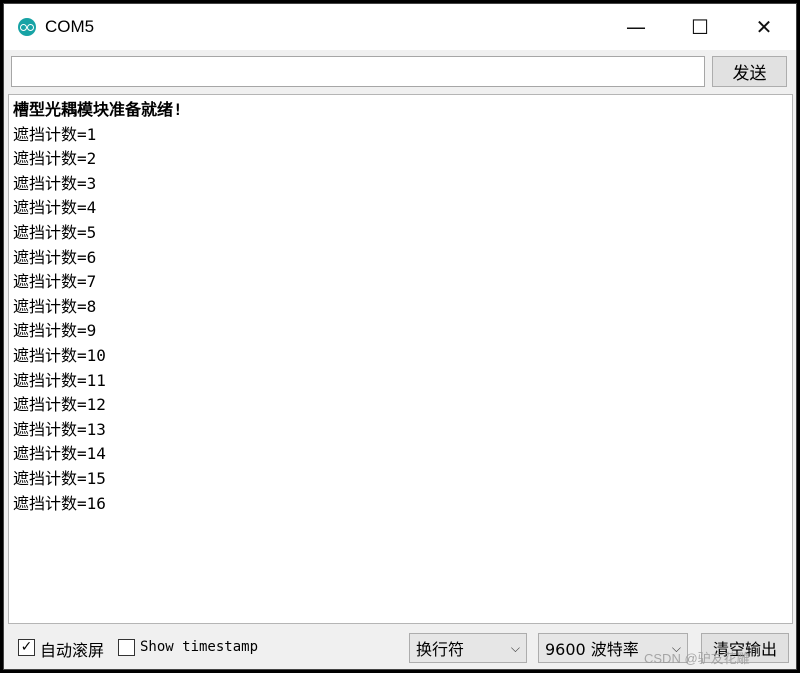 The width and height of the screenshot is (800, 673). I want to click on output-line: 遮挡计数=10, so click(59, 355).